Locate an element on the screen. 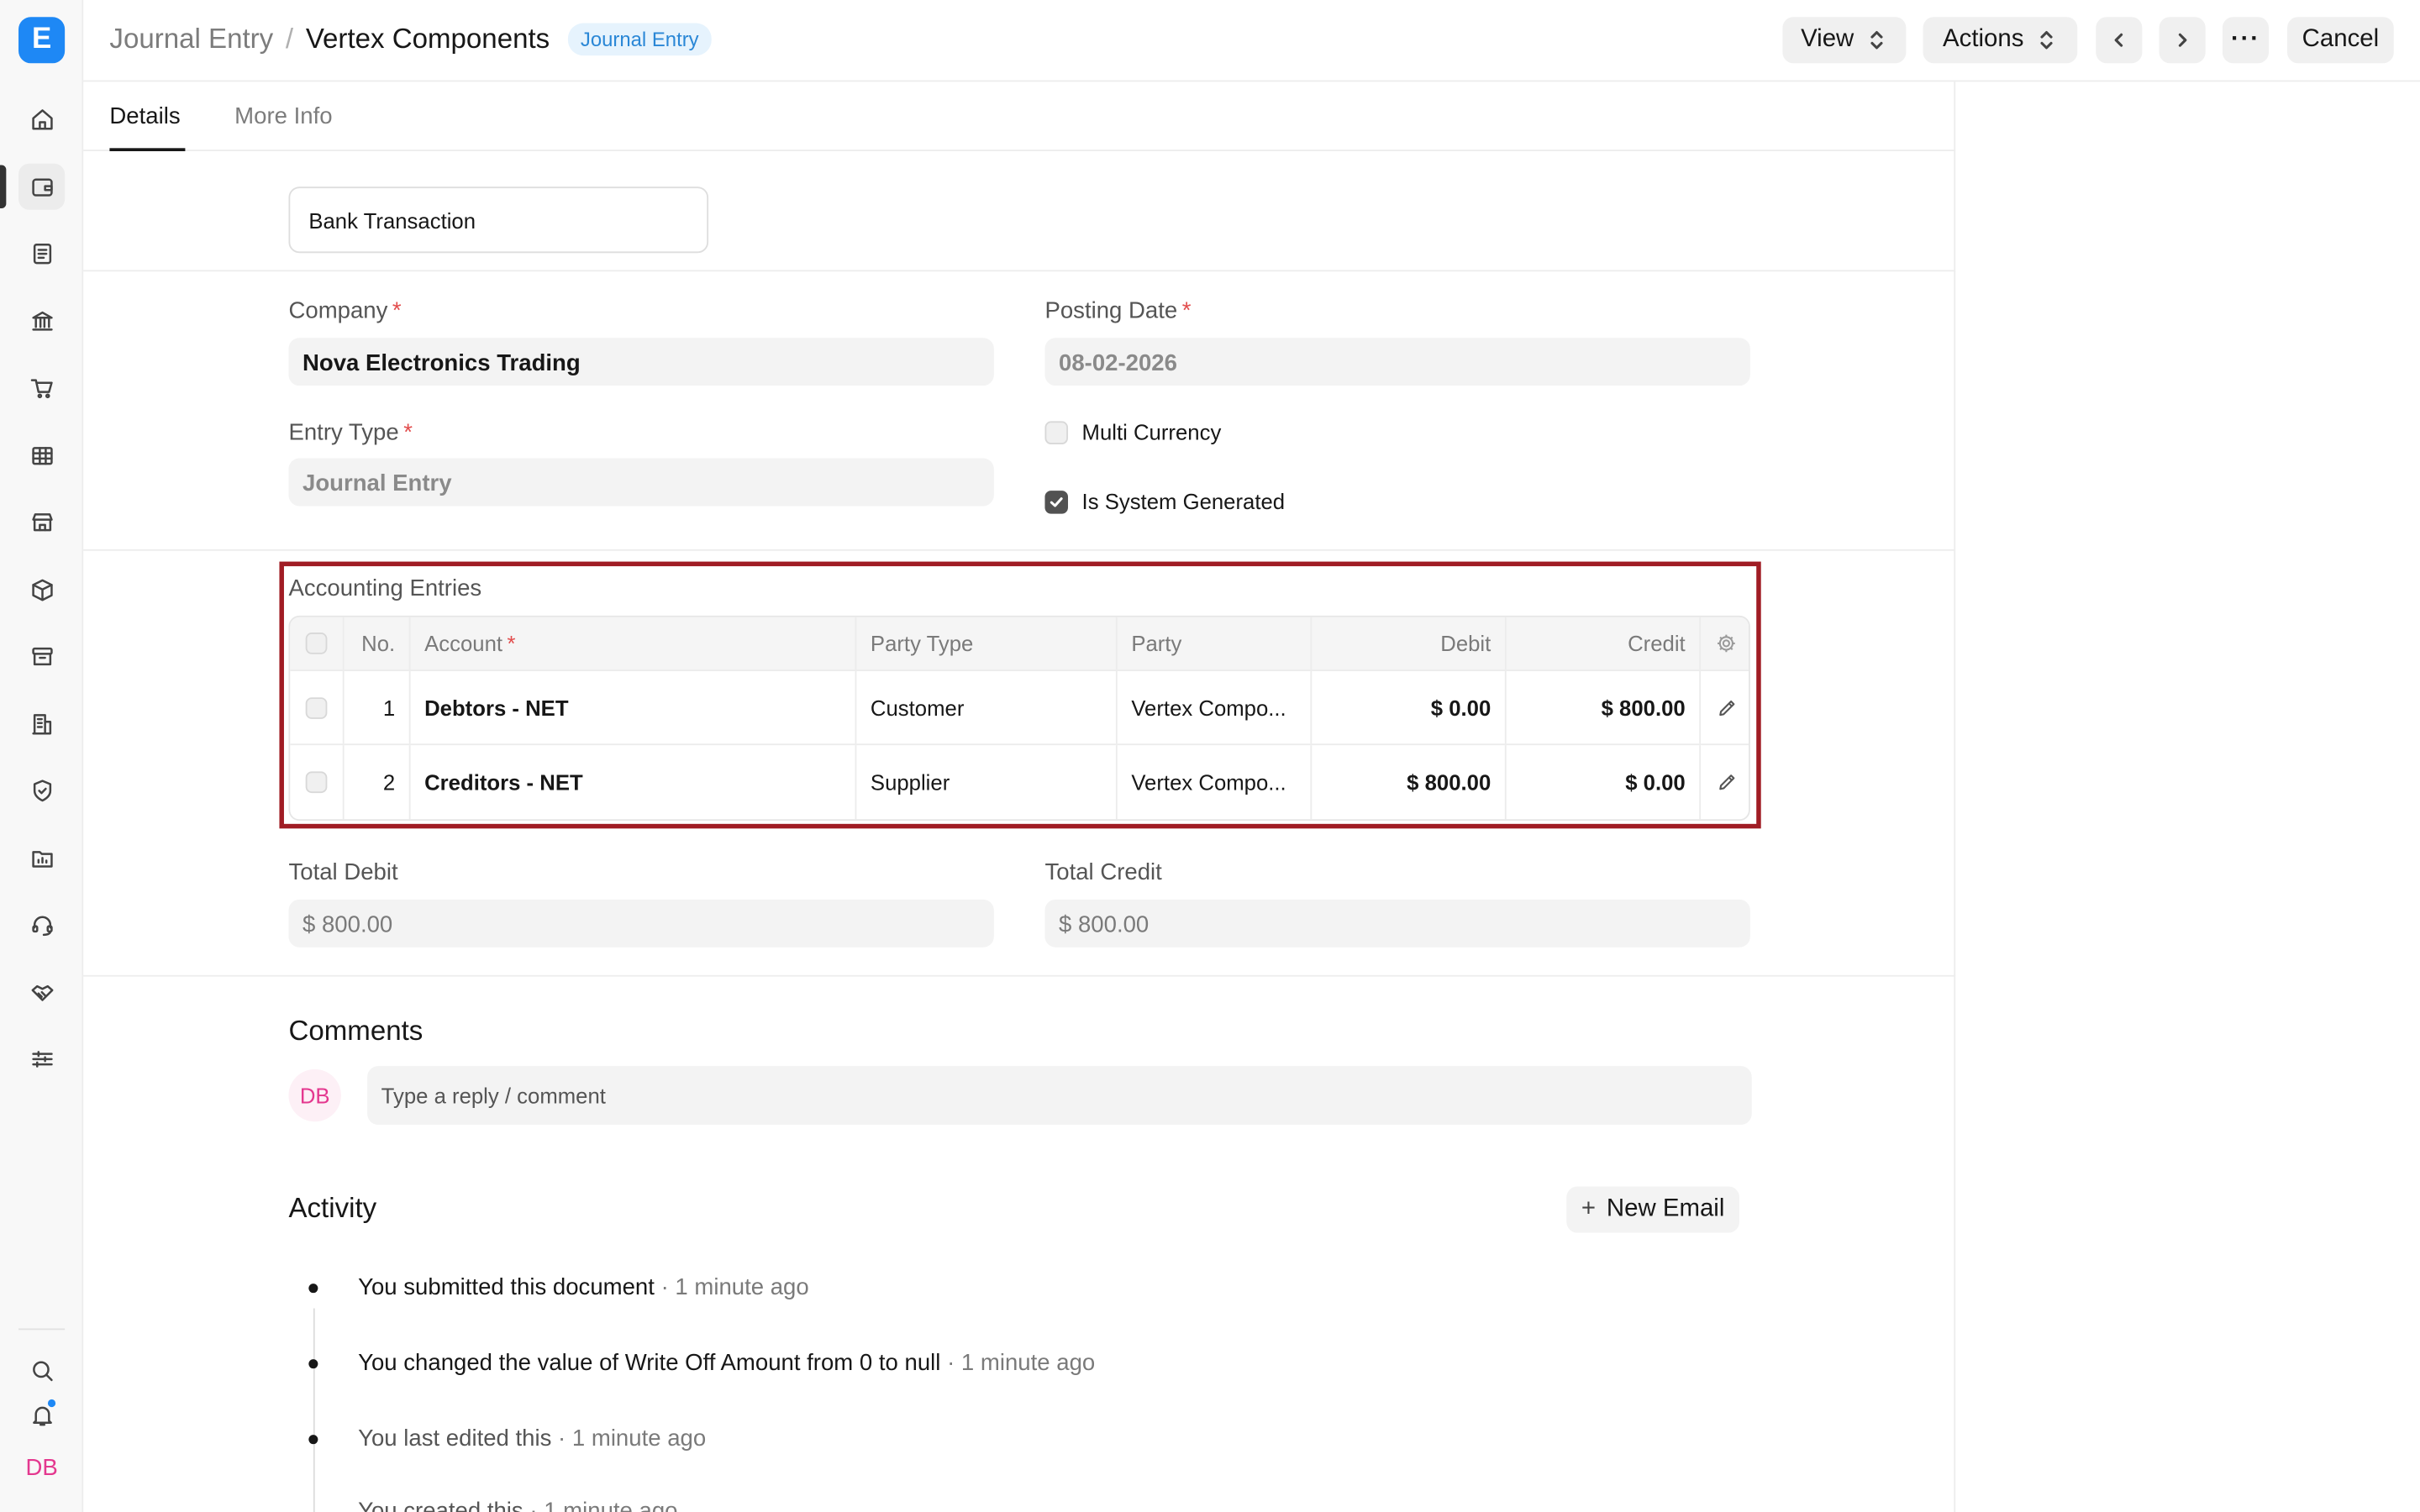 This screenshot has height=1512, width=2420. shield-icon is located at coordinates (41, 790).